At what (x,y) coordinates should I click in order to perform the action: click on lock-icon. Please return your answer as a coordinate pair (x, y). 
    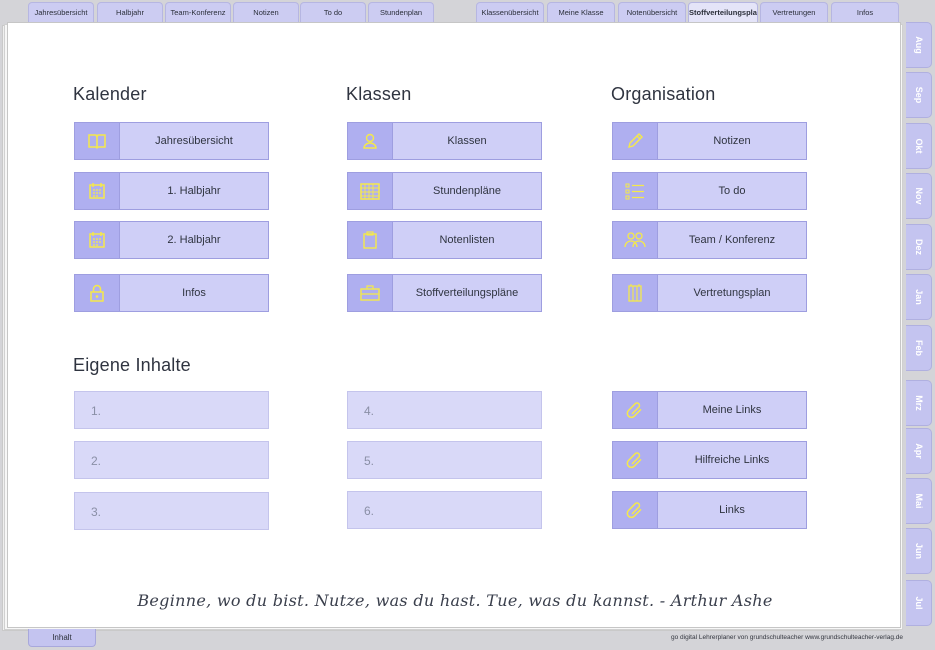
    Looking at the image, I should click on (97, 293).